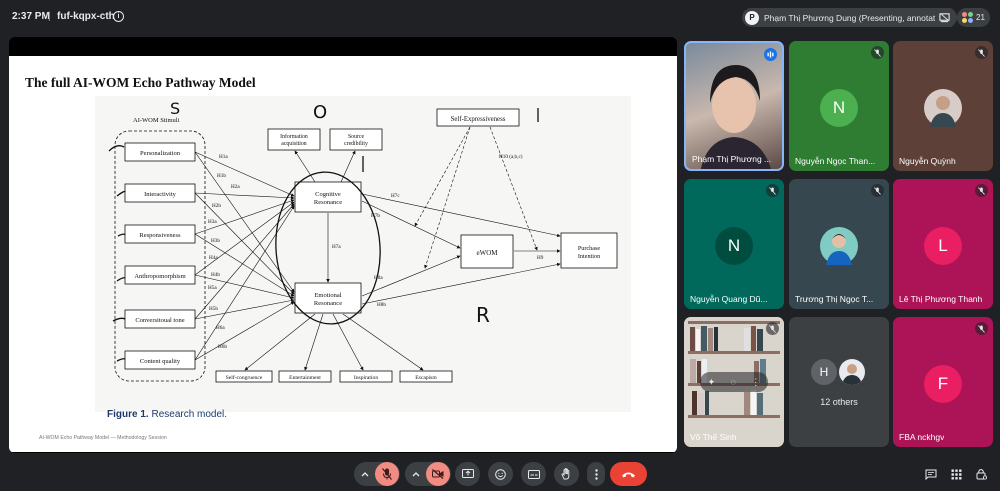 The image size is (1000, 491). What do you see at coordinates (375, 216) in the screenshot?
I see `svg-text: H7b` at bounding box center [375, 216].